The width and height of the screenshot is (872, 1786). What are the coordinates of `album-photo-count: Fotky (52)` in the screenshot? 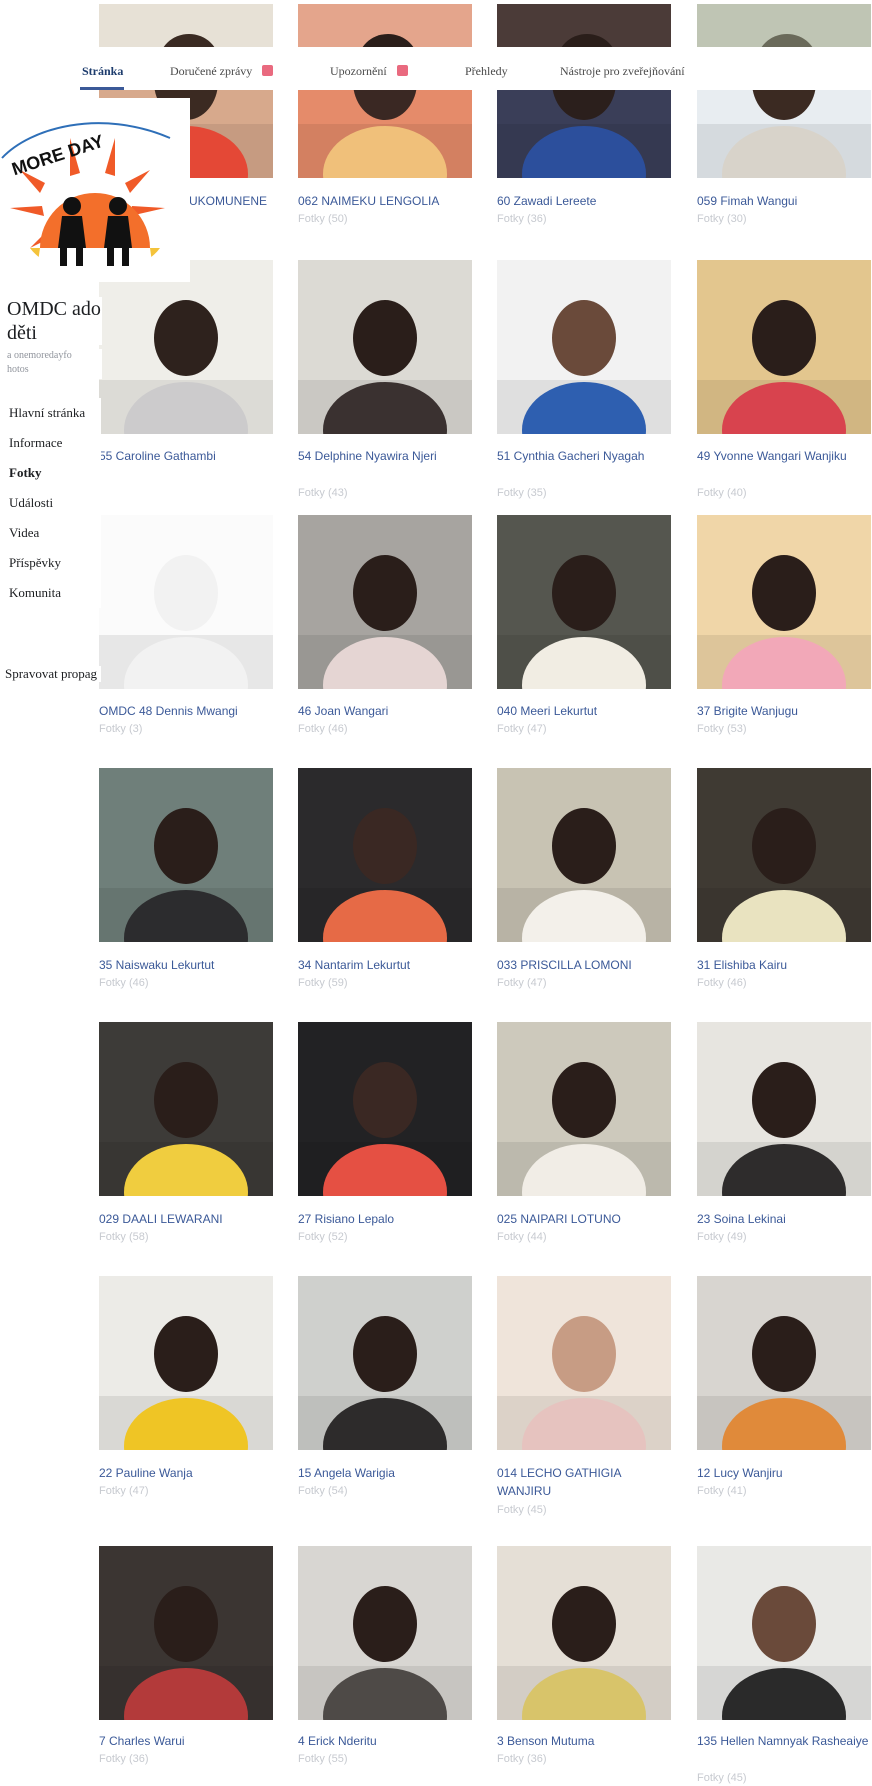 It's located at (323, 1237).